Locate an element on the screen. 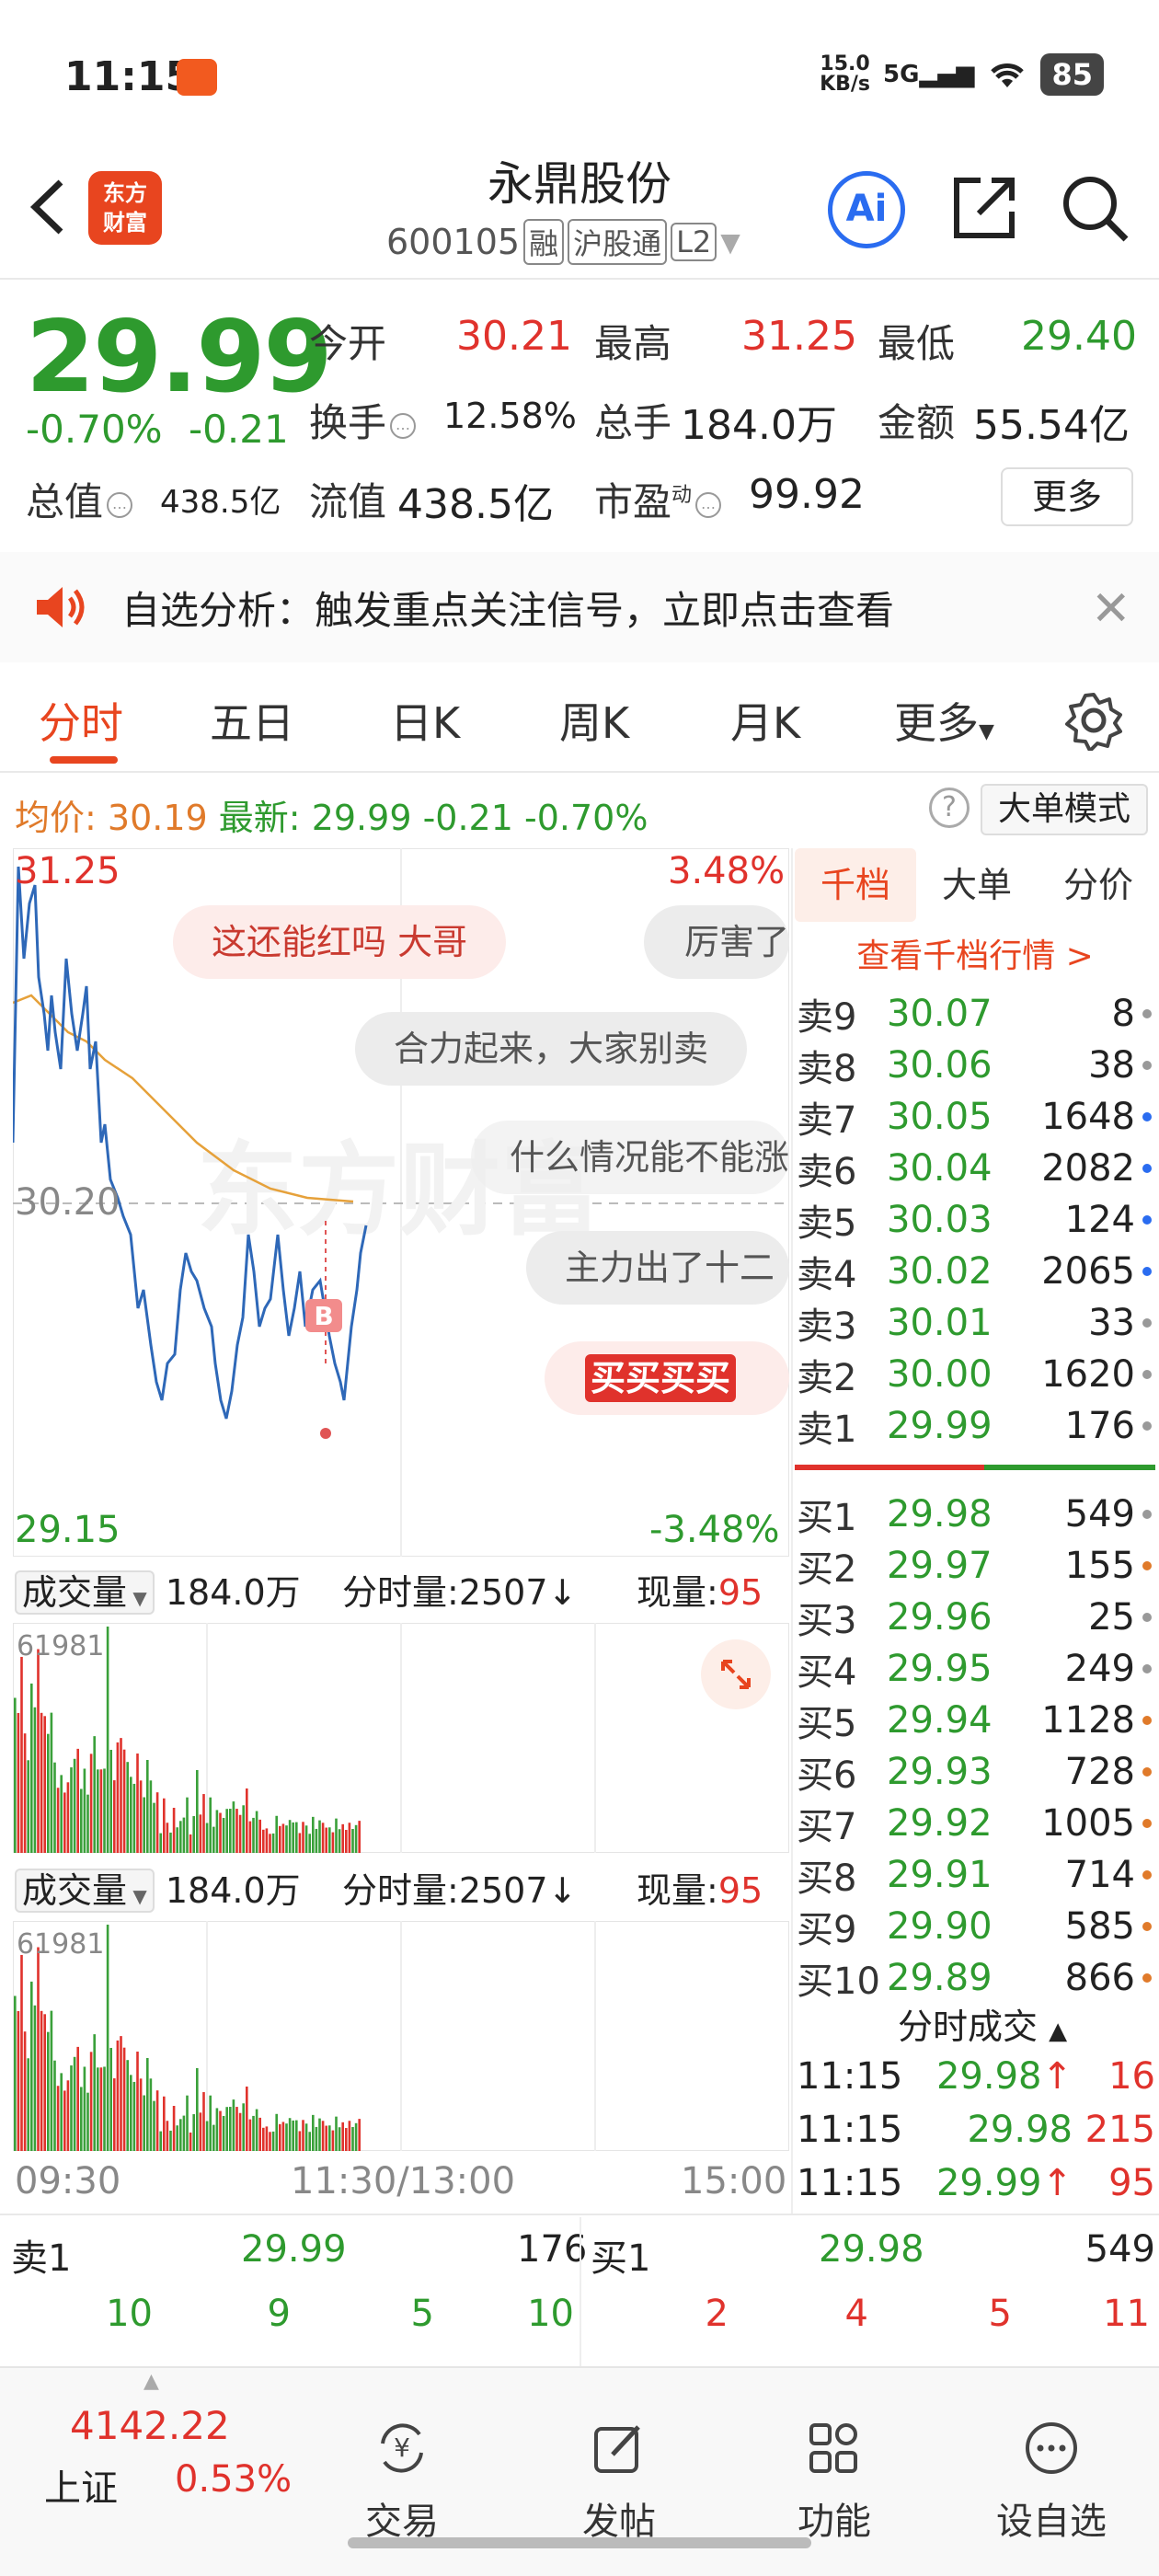 The height and width of the screenshot is (2576, 1159). index-change-pct: 0.53% is located at coordinates (233, 2479).